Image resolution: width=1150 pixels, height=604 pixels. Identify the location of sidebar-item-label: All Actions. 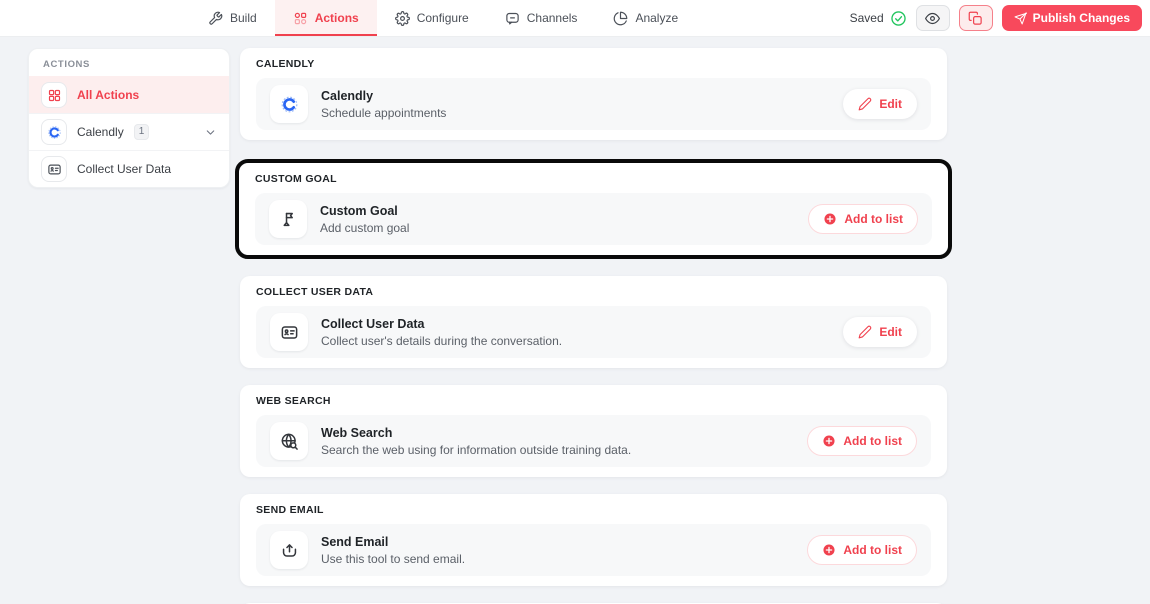
(108, 95).